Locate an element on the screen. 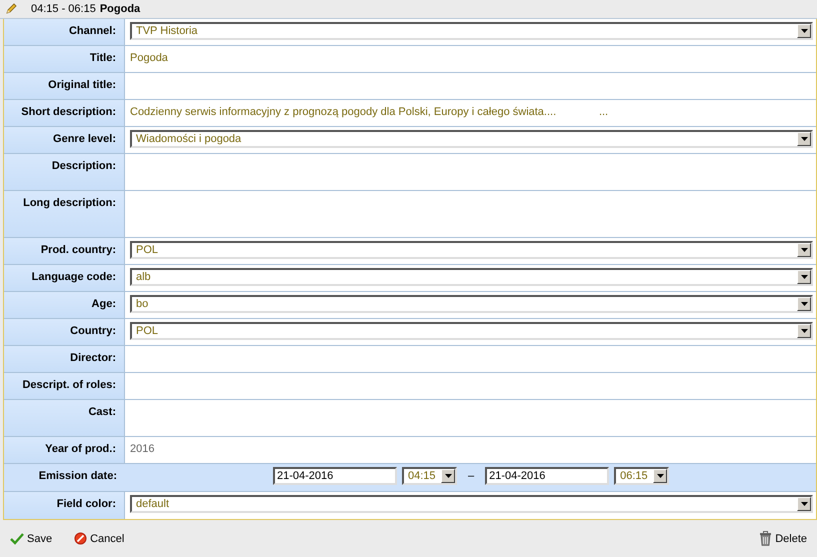 Image resolution: width=817 pixels, height=557 pixels. field-value: Pogoda is located at coordinates (149, 57).